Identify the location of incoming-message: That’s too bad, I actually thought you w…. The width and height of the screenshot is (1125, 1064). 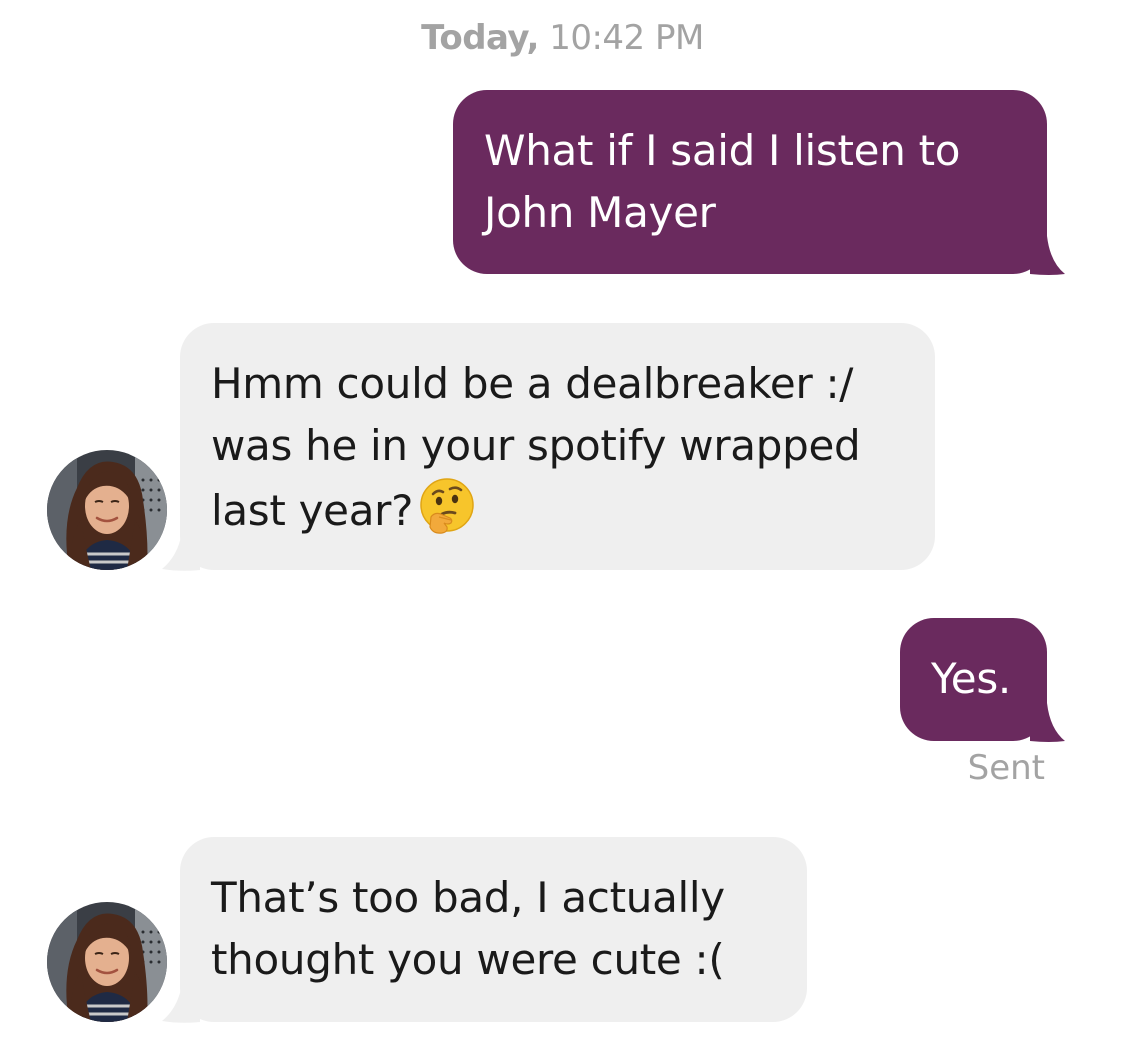
(493, 929).